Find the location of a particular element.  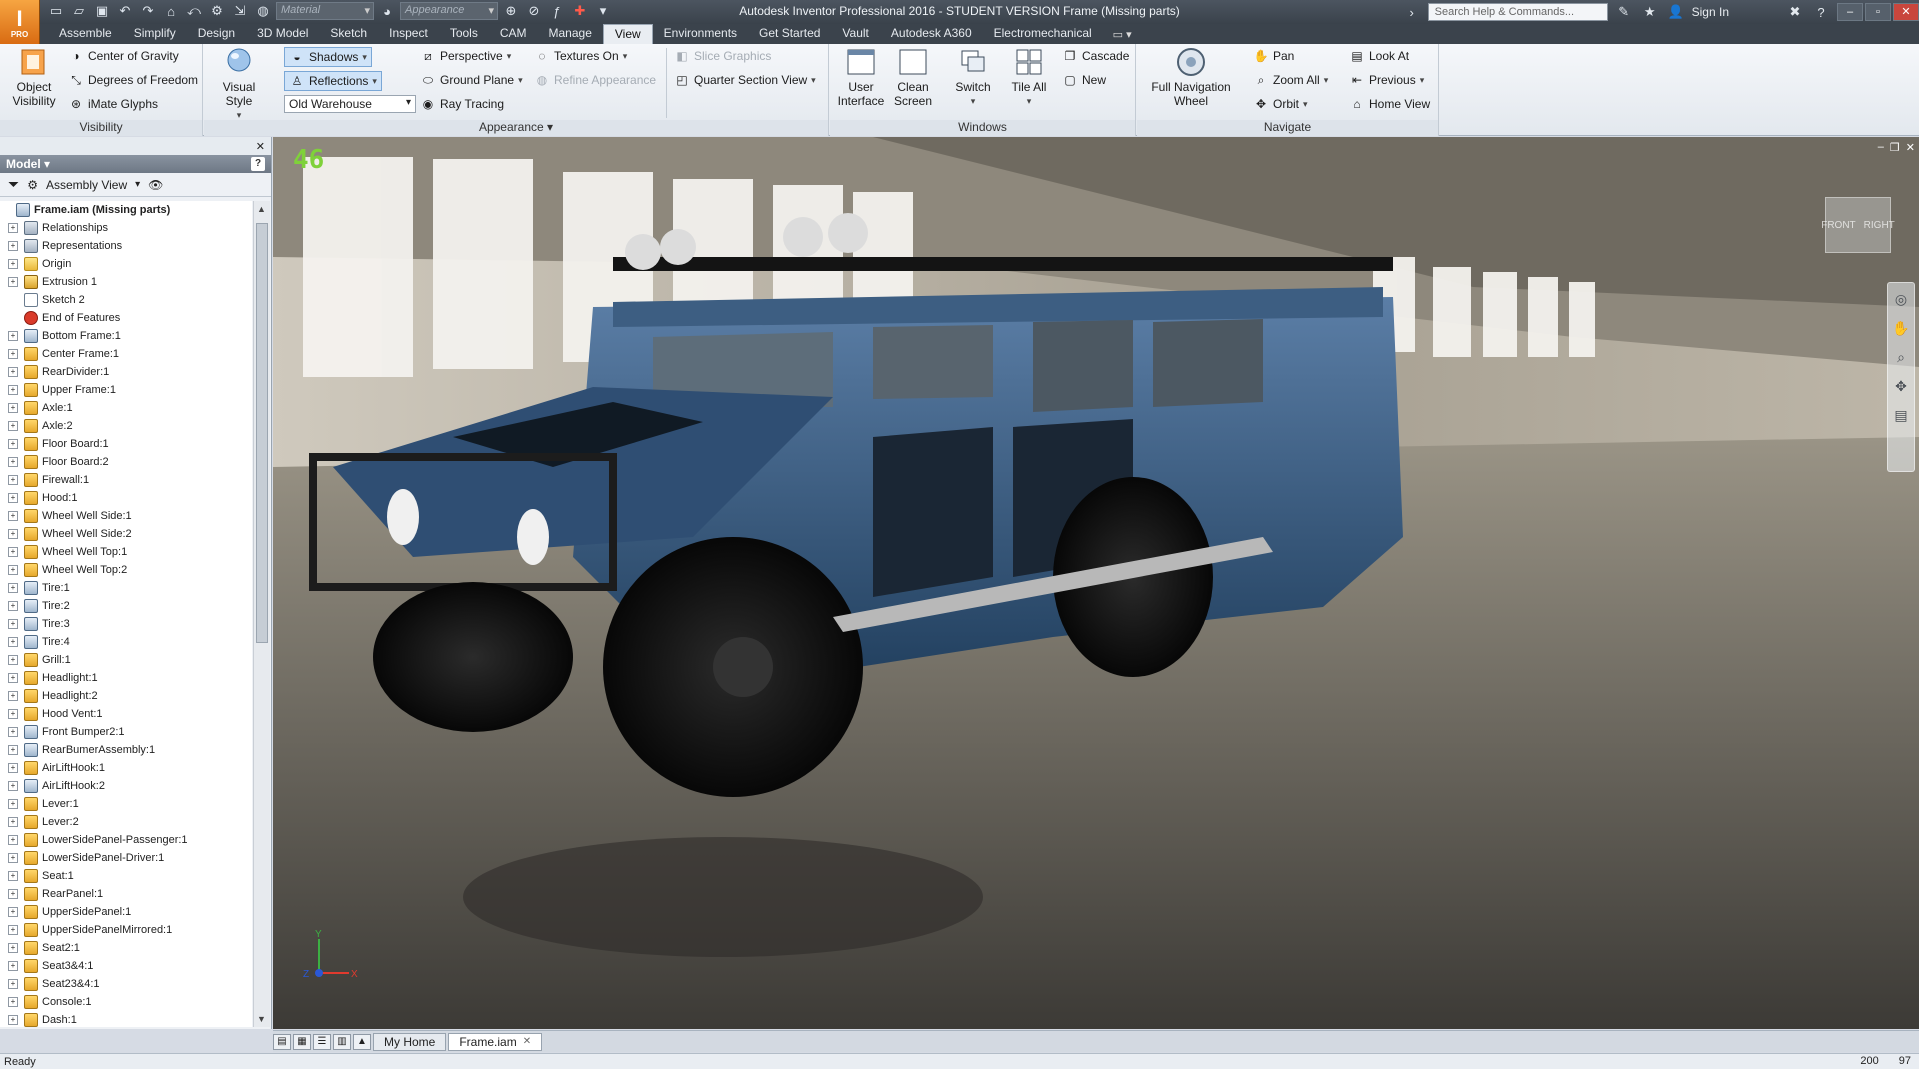

tab-3d-model: 3D Model is located at coordinates (282, 34).